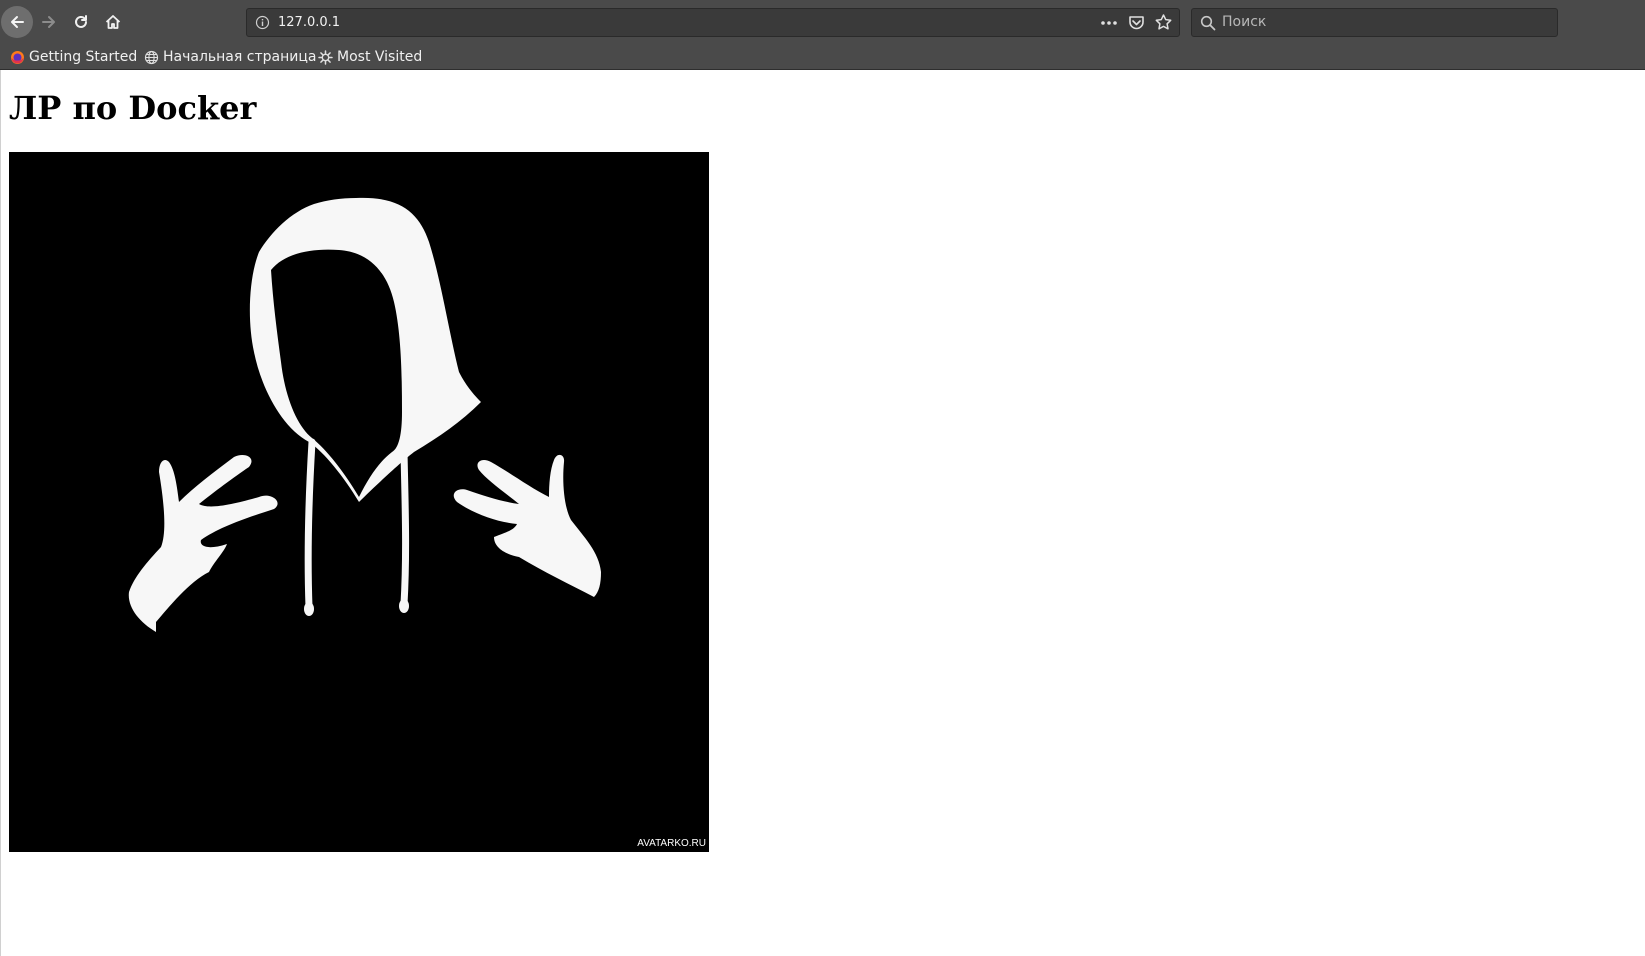 Image resolution: width=1645 pixels, height=956 pixels. I want to click on bookmark-label: Most Visited, so click(380, 57).